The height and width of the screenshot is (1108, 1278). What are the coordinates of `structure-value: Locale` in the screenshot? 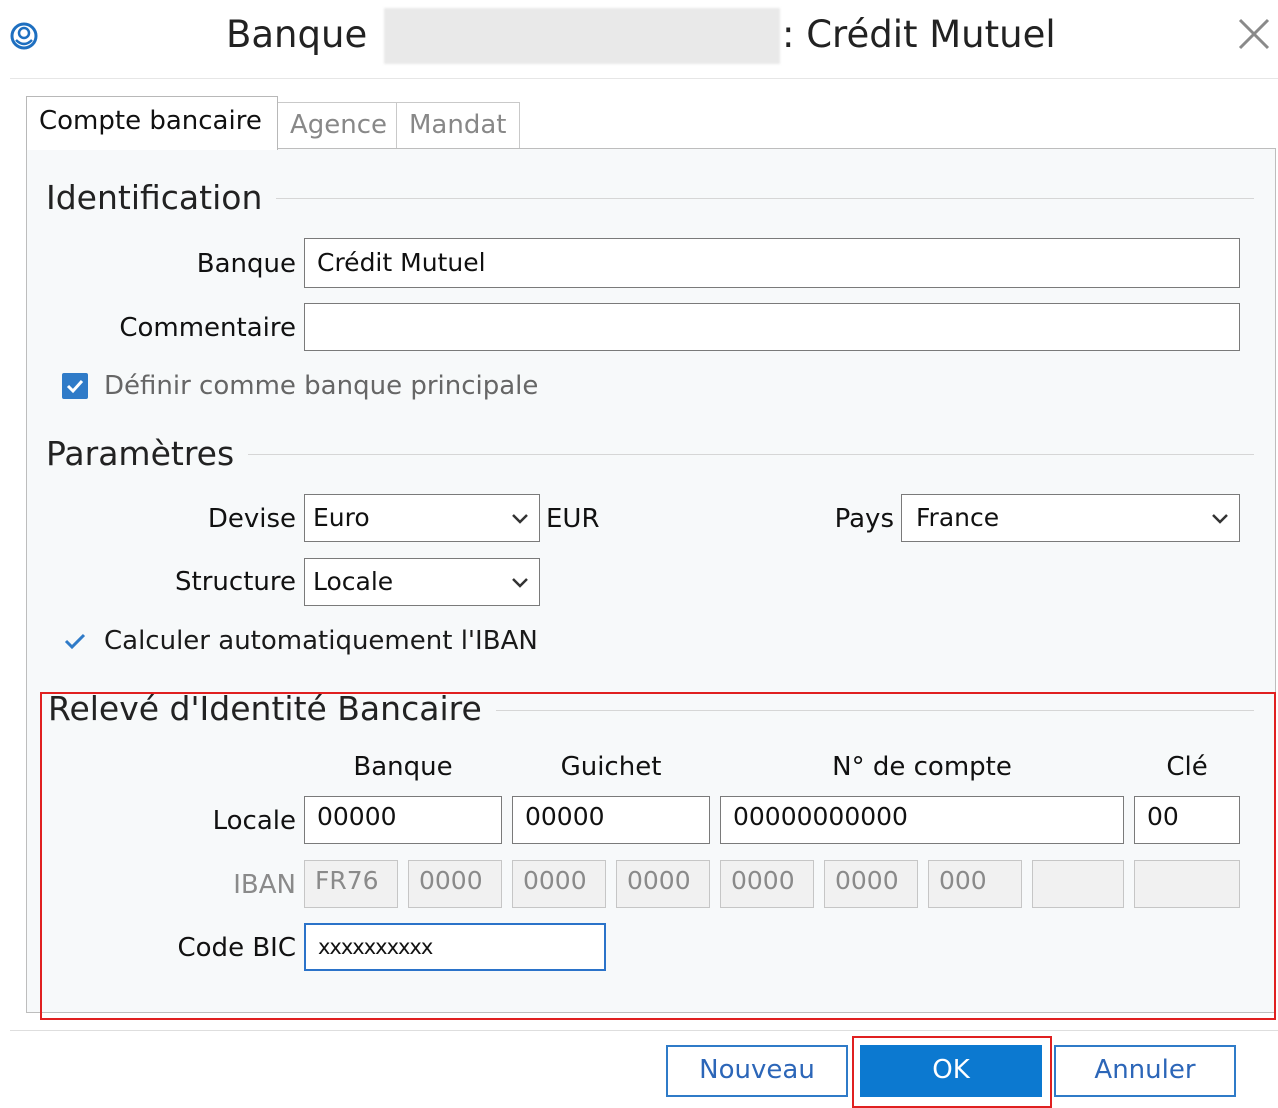 It's located at (353, 581).